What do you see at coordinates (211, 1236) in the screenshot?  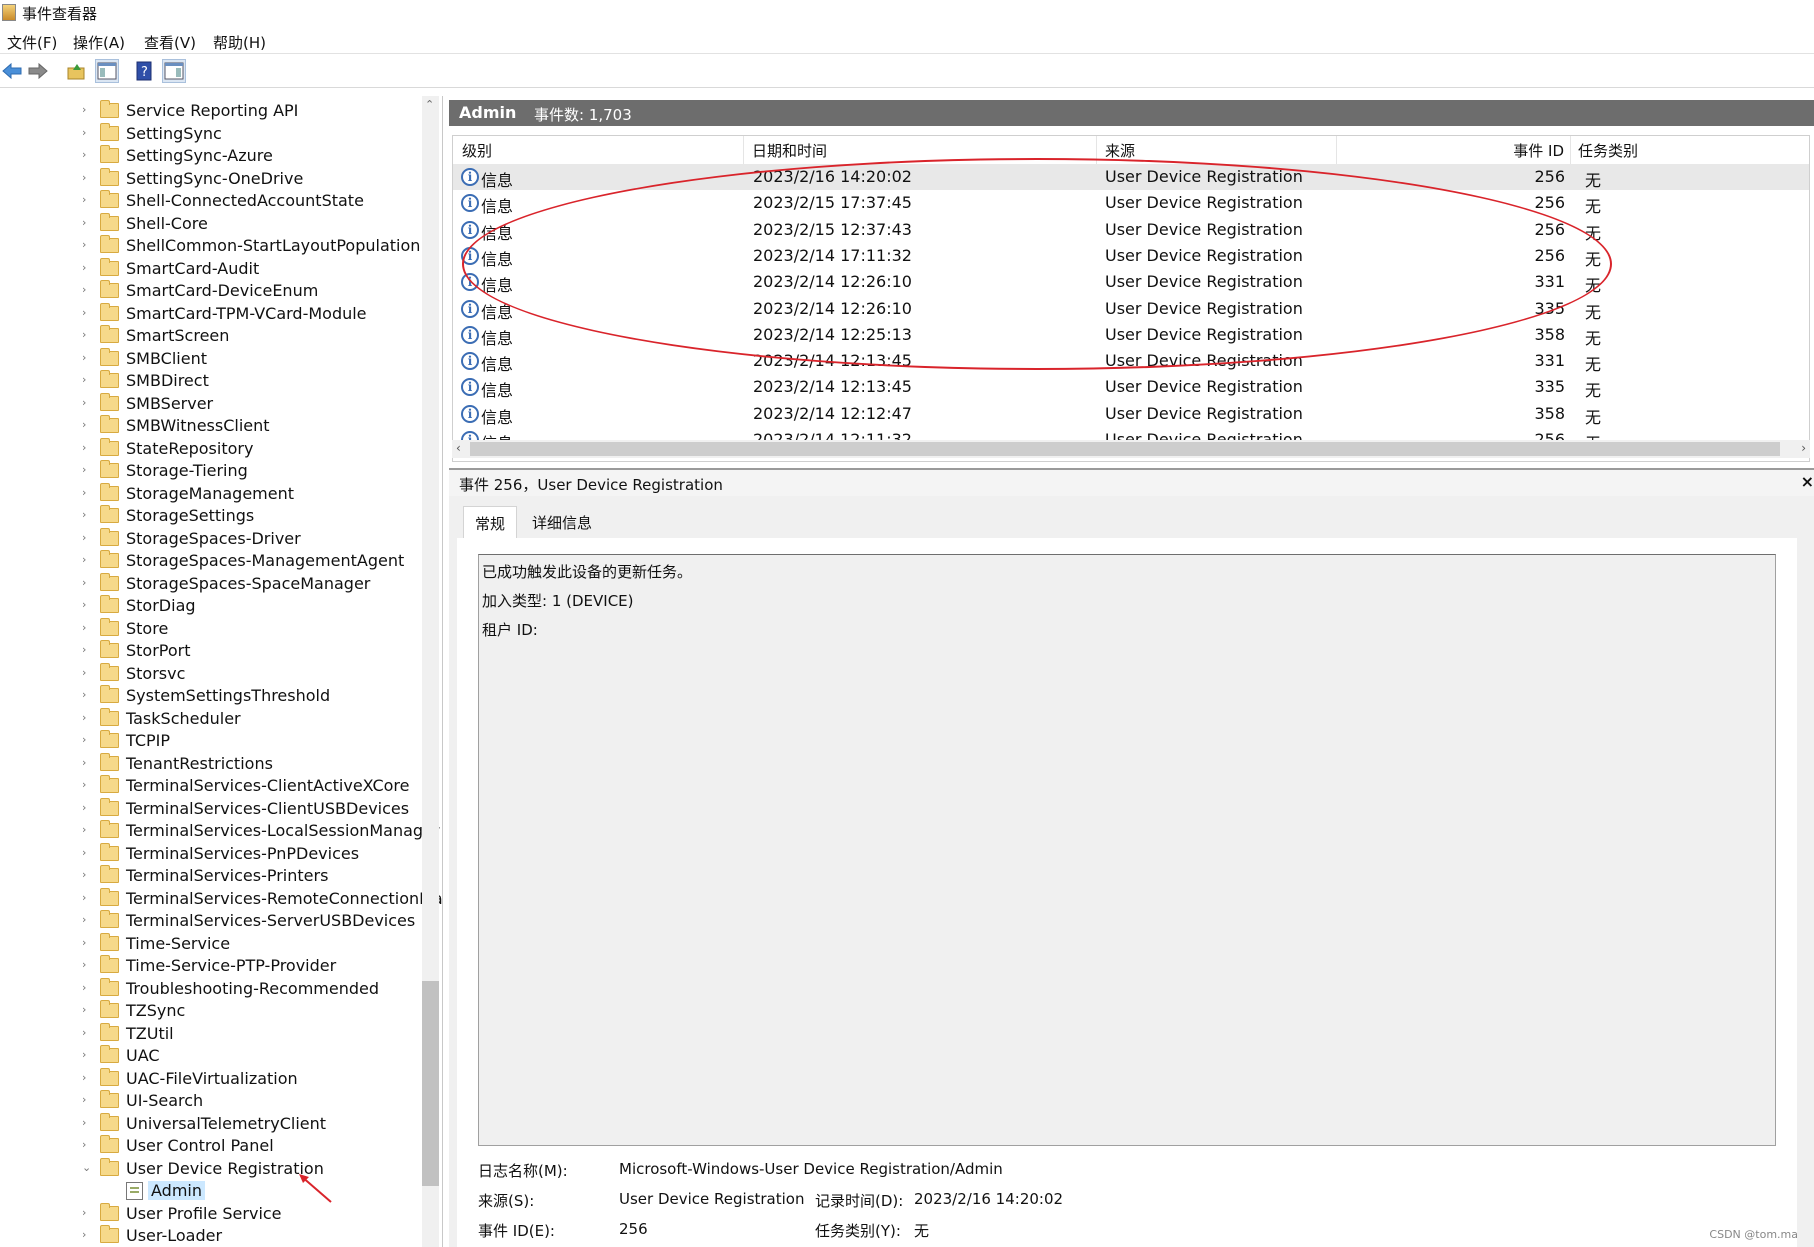 I see `tree-folder-item: › User-Loader` at bounding box center [211, 1236].